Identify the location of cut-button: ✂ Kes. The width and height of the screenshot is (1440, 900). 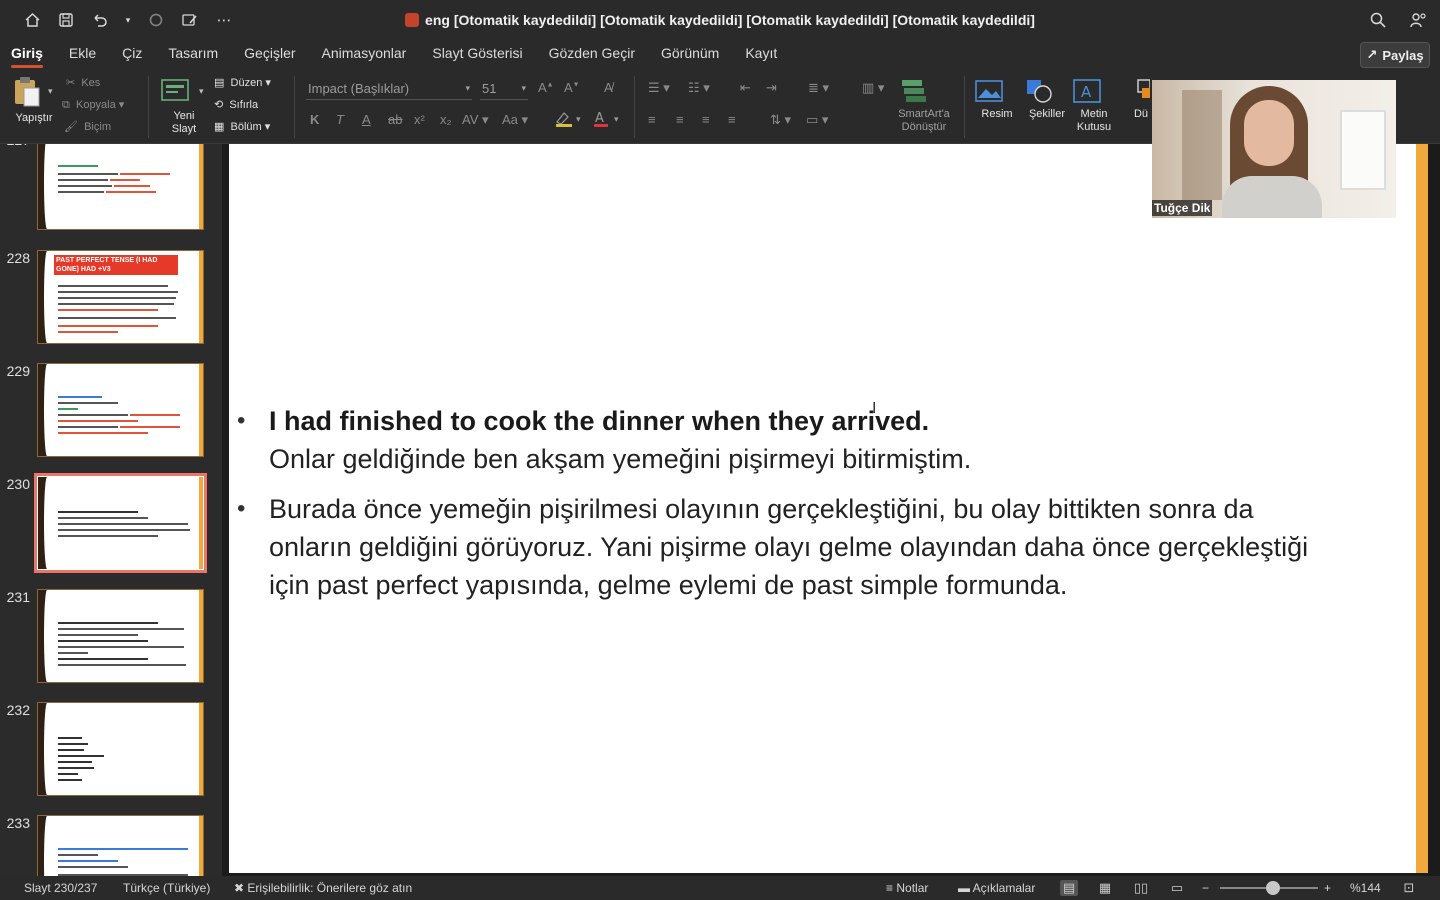
(83, 82).